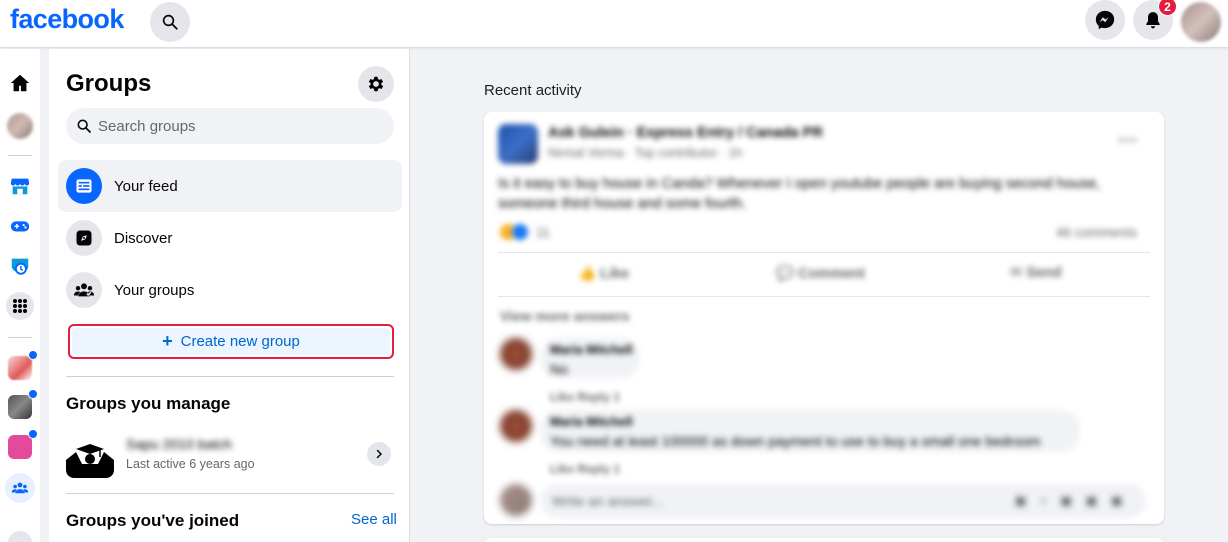  I want to click on clock-memories-icon, so click(20, 266).